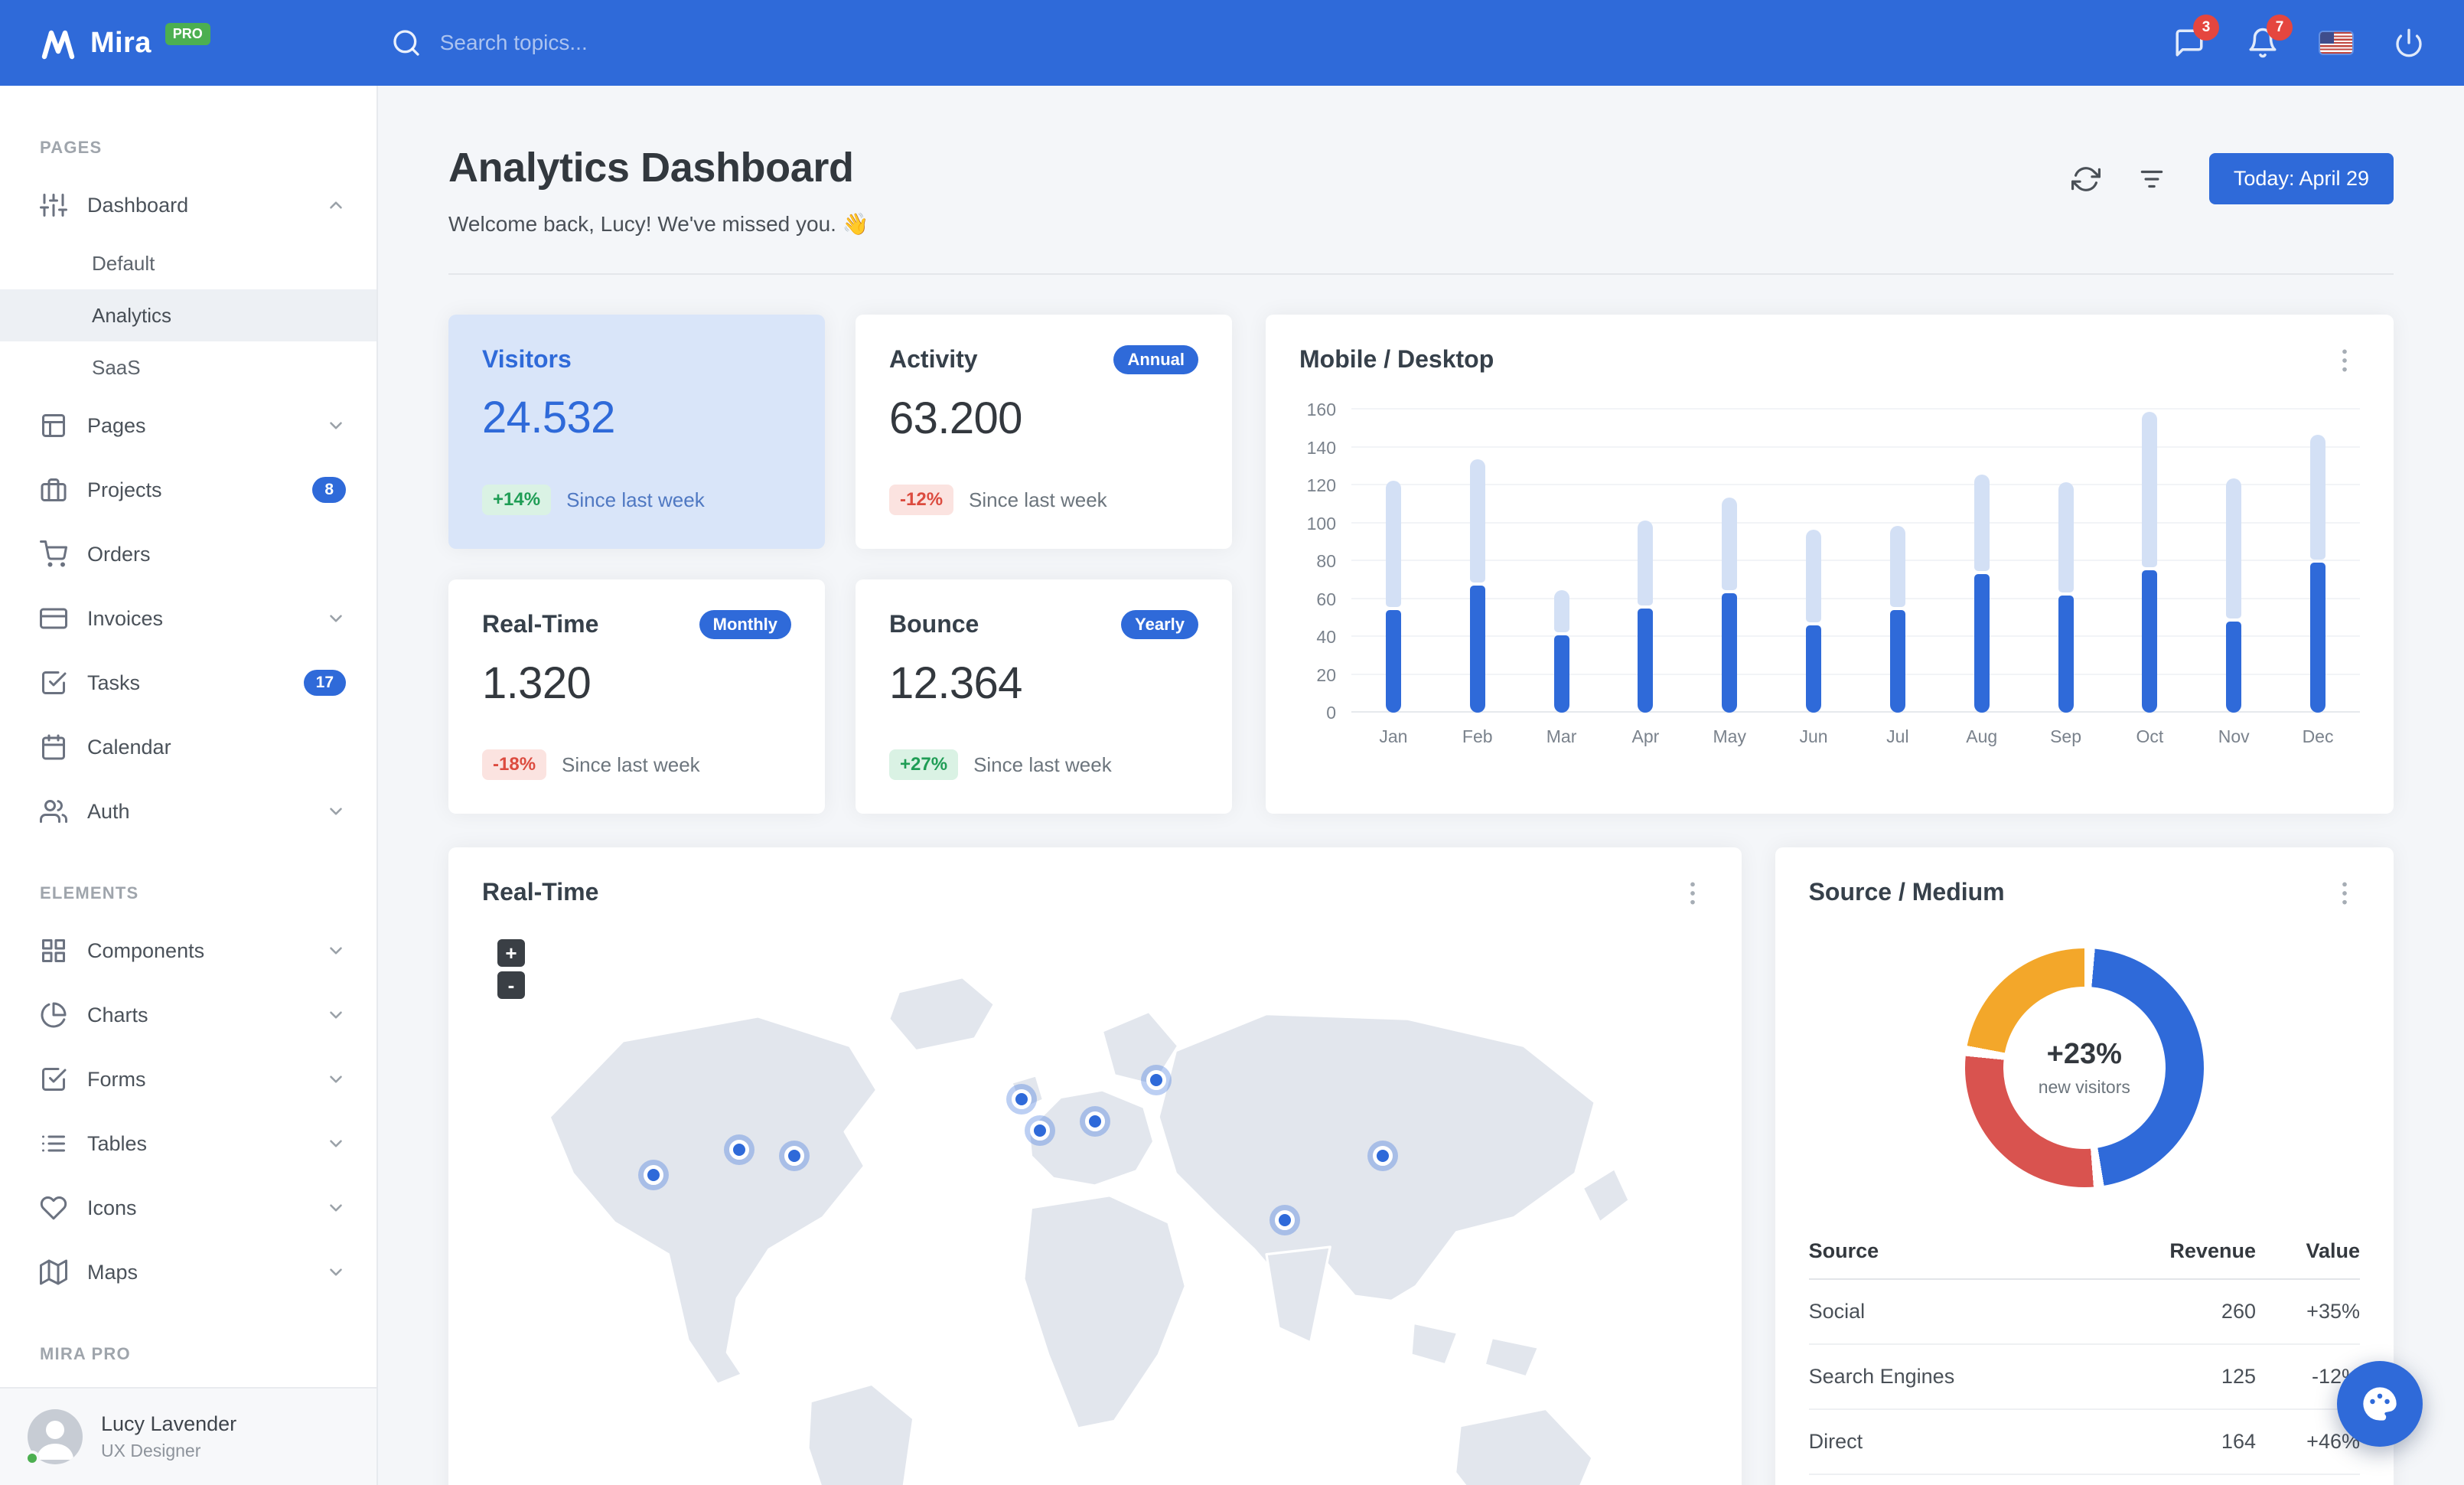 This screenshot has height=1485, width=2464. Describe the element at coordinates (2206, 28) in the screenshot. I see `messages-count-badge: 3` at that location.